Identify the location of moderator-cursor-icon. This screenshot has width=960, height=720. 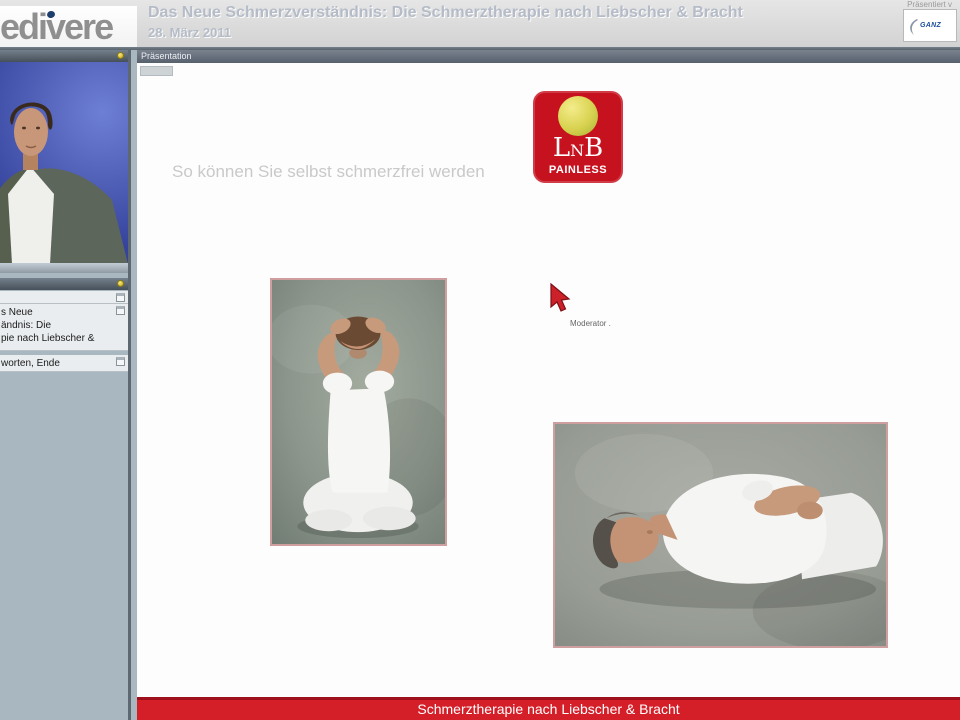
(560, 297).